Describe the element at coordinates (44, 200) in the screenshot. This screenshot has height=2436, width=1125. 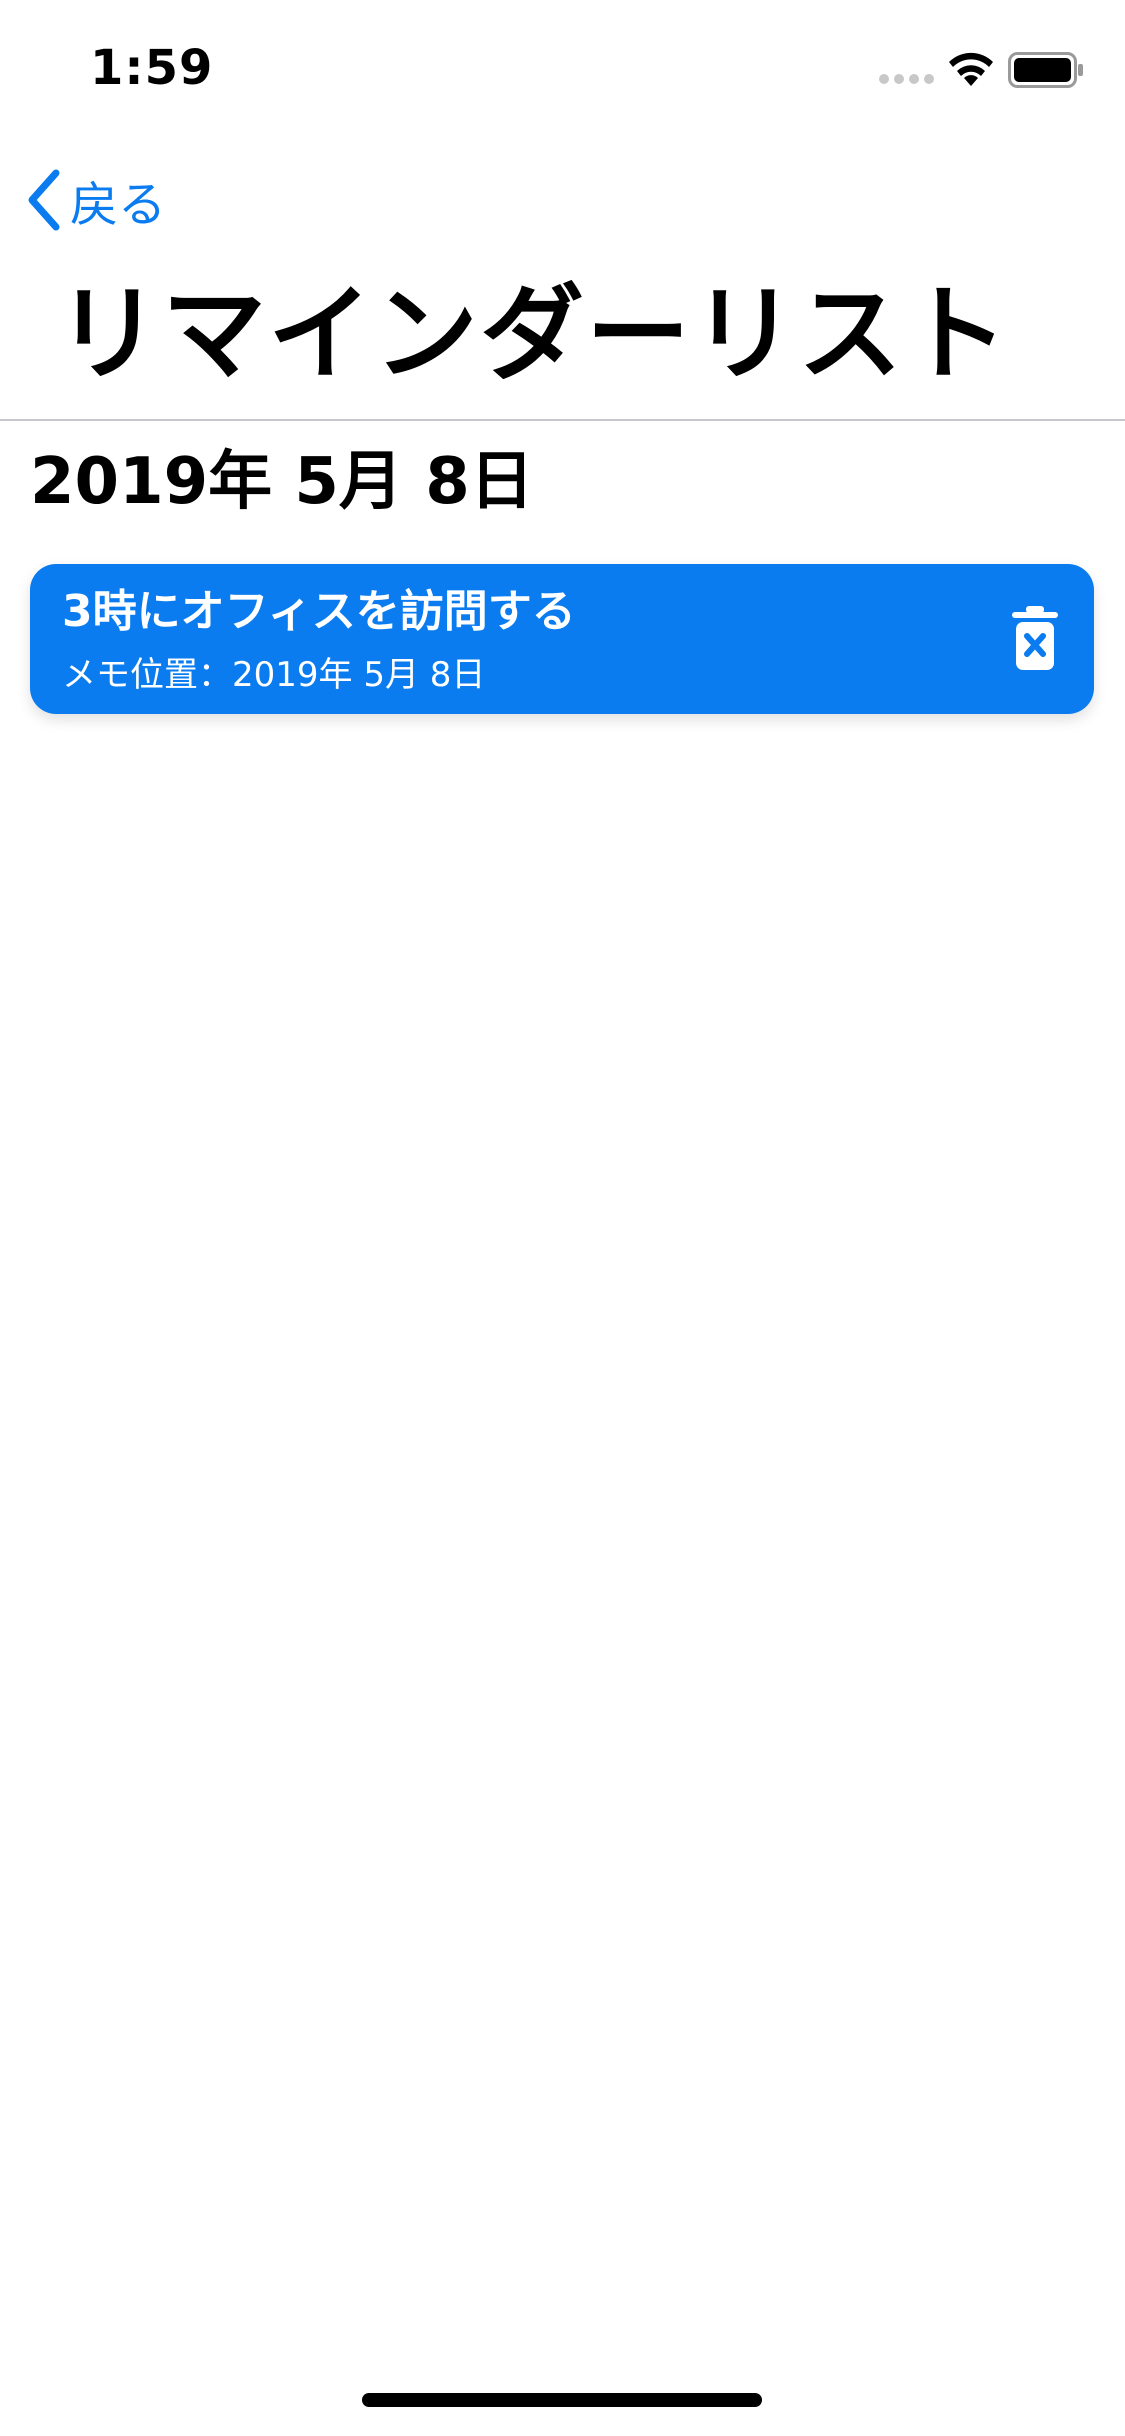
I see `chevron-left-icon` at that location.